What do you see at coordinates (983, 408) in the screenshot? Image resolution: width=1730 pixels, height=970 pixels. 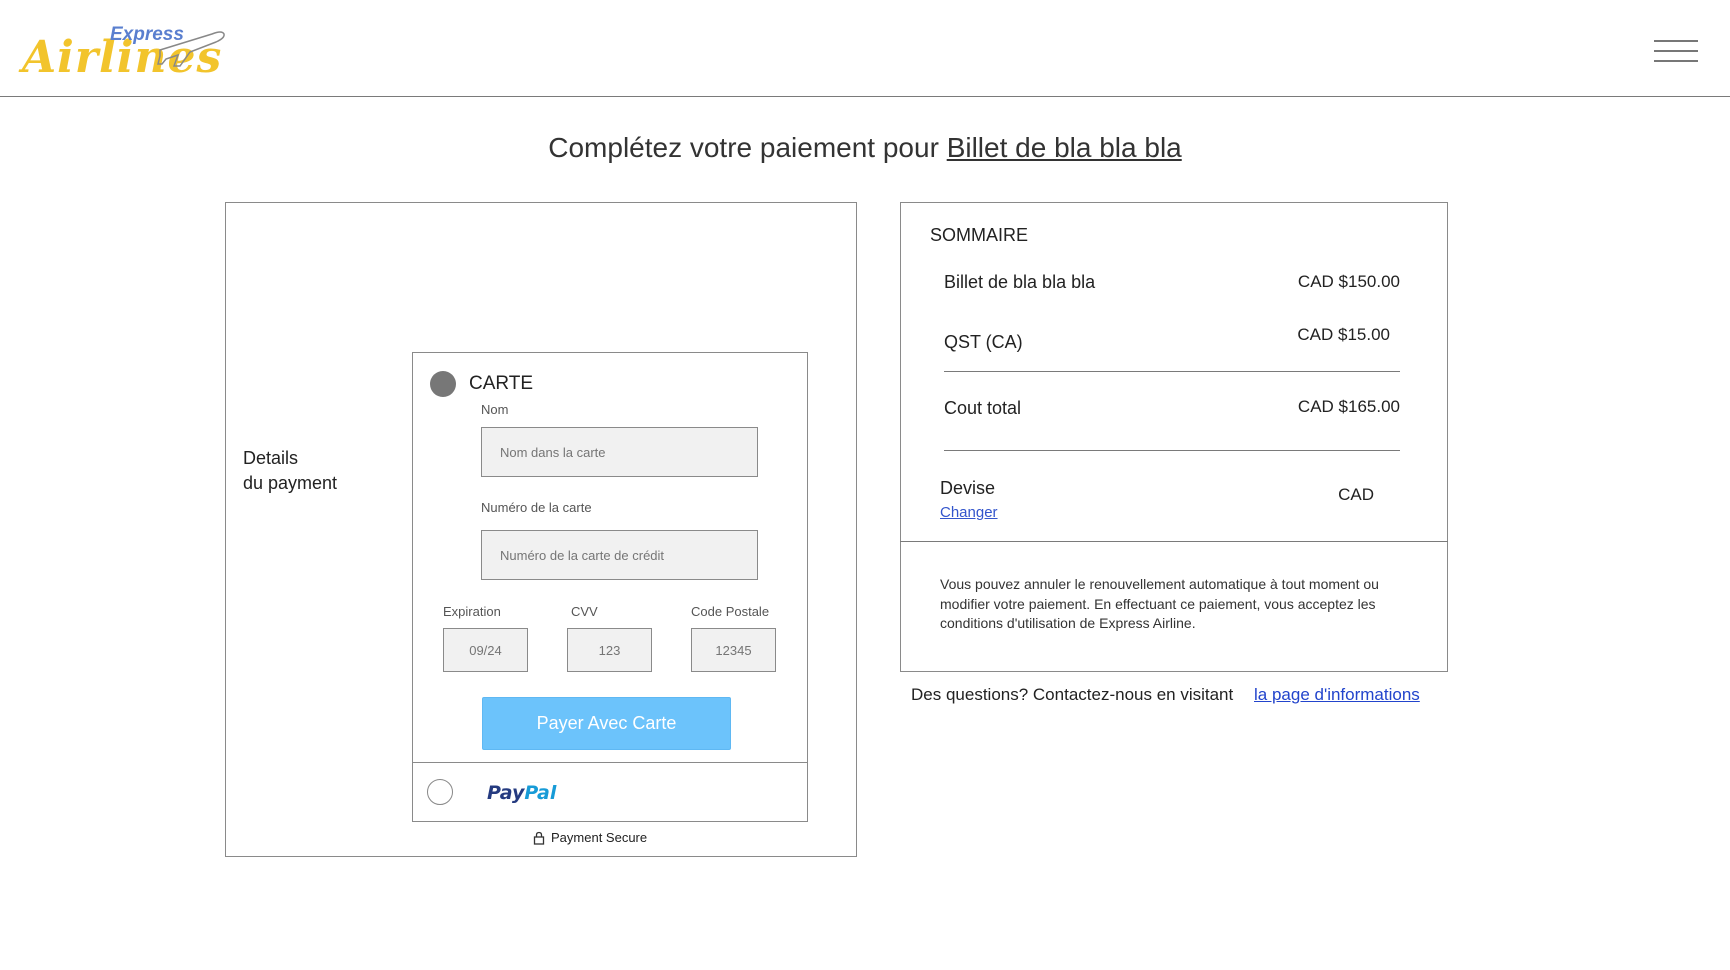 I see `total-label: Cout total` at bounding box center [983, 408].